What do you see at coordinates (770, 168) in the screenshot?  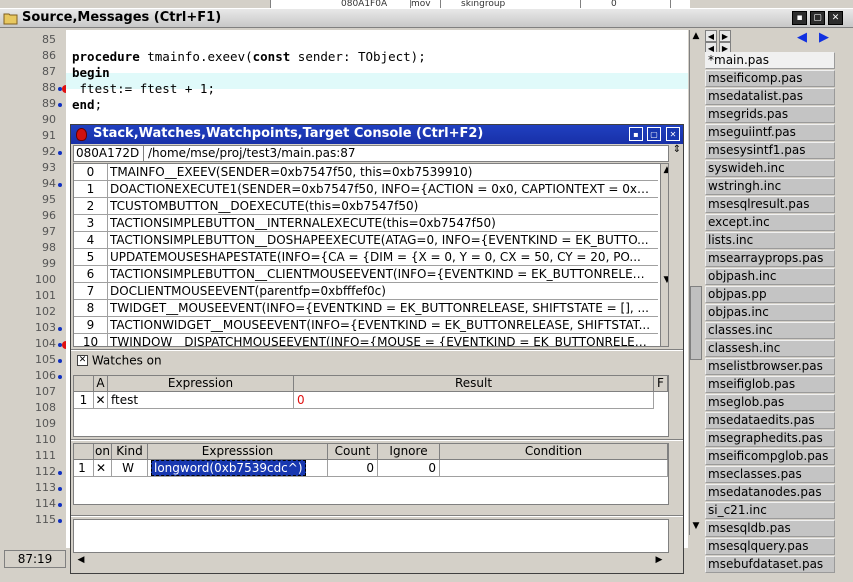 I see `file-tab: syswideh.inc` at bounding box center [770, 168].